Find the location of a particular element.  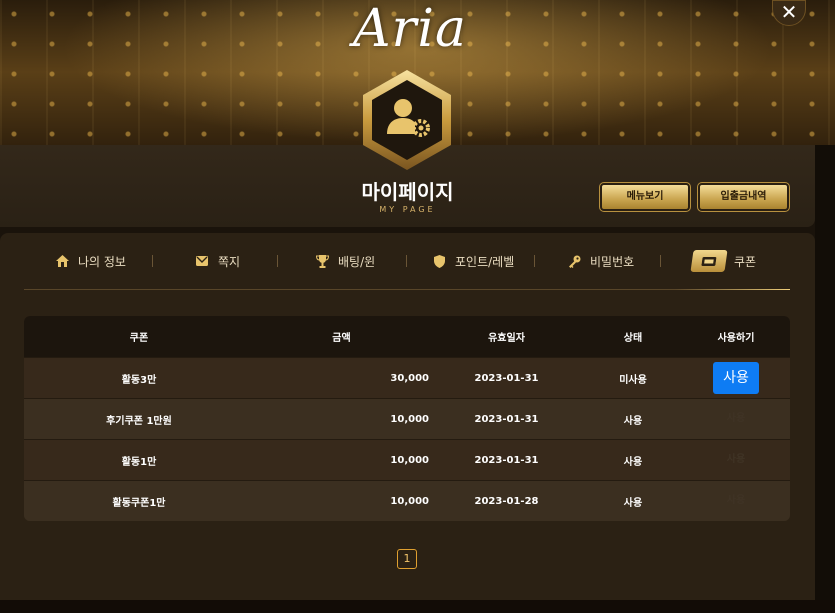

table-row: 활동1만 10,000 2023-01-31 사용 사용 is located at coordinates (407, 459).